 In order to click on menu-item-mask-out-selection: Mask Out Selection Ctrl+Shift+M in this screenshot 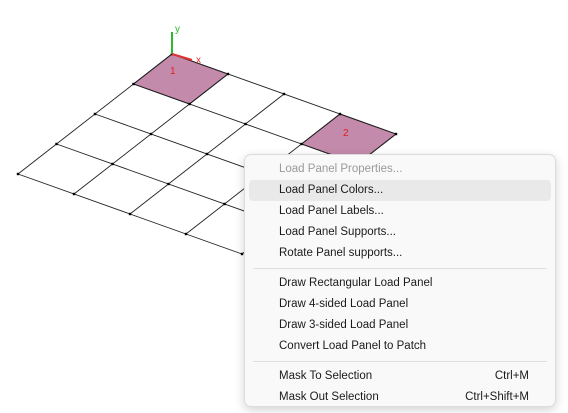, I will do `click(400, 397)`.